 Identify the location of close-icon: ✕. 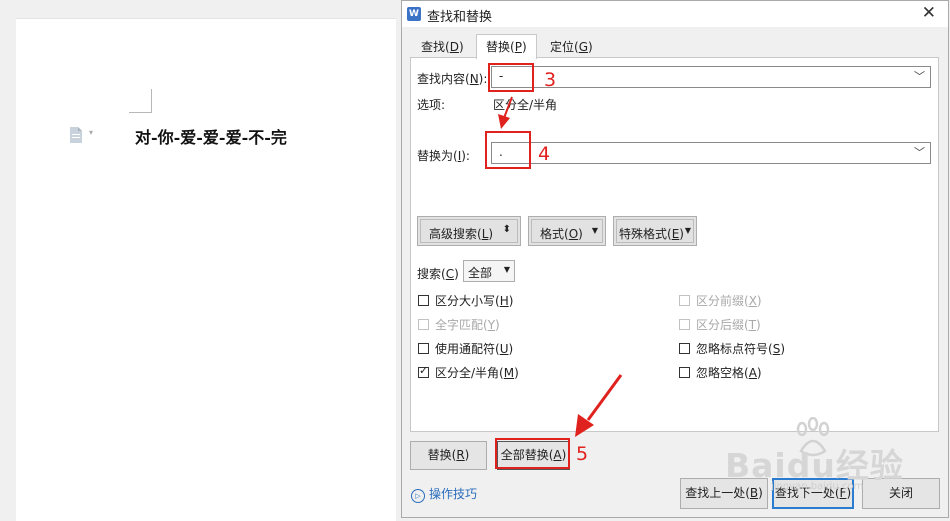
(929, 13).